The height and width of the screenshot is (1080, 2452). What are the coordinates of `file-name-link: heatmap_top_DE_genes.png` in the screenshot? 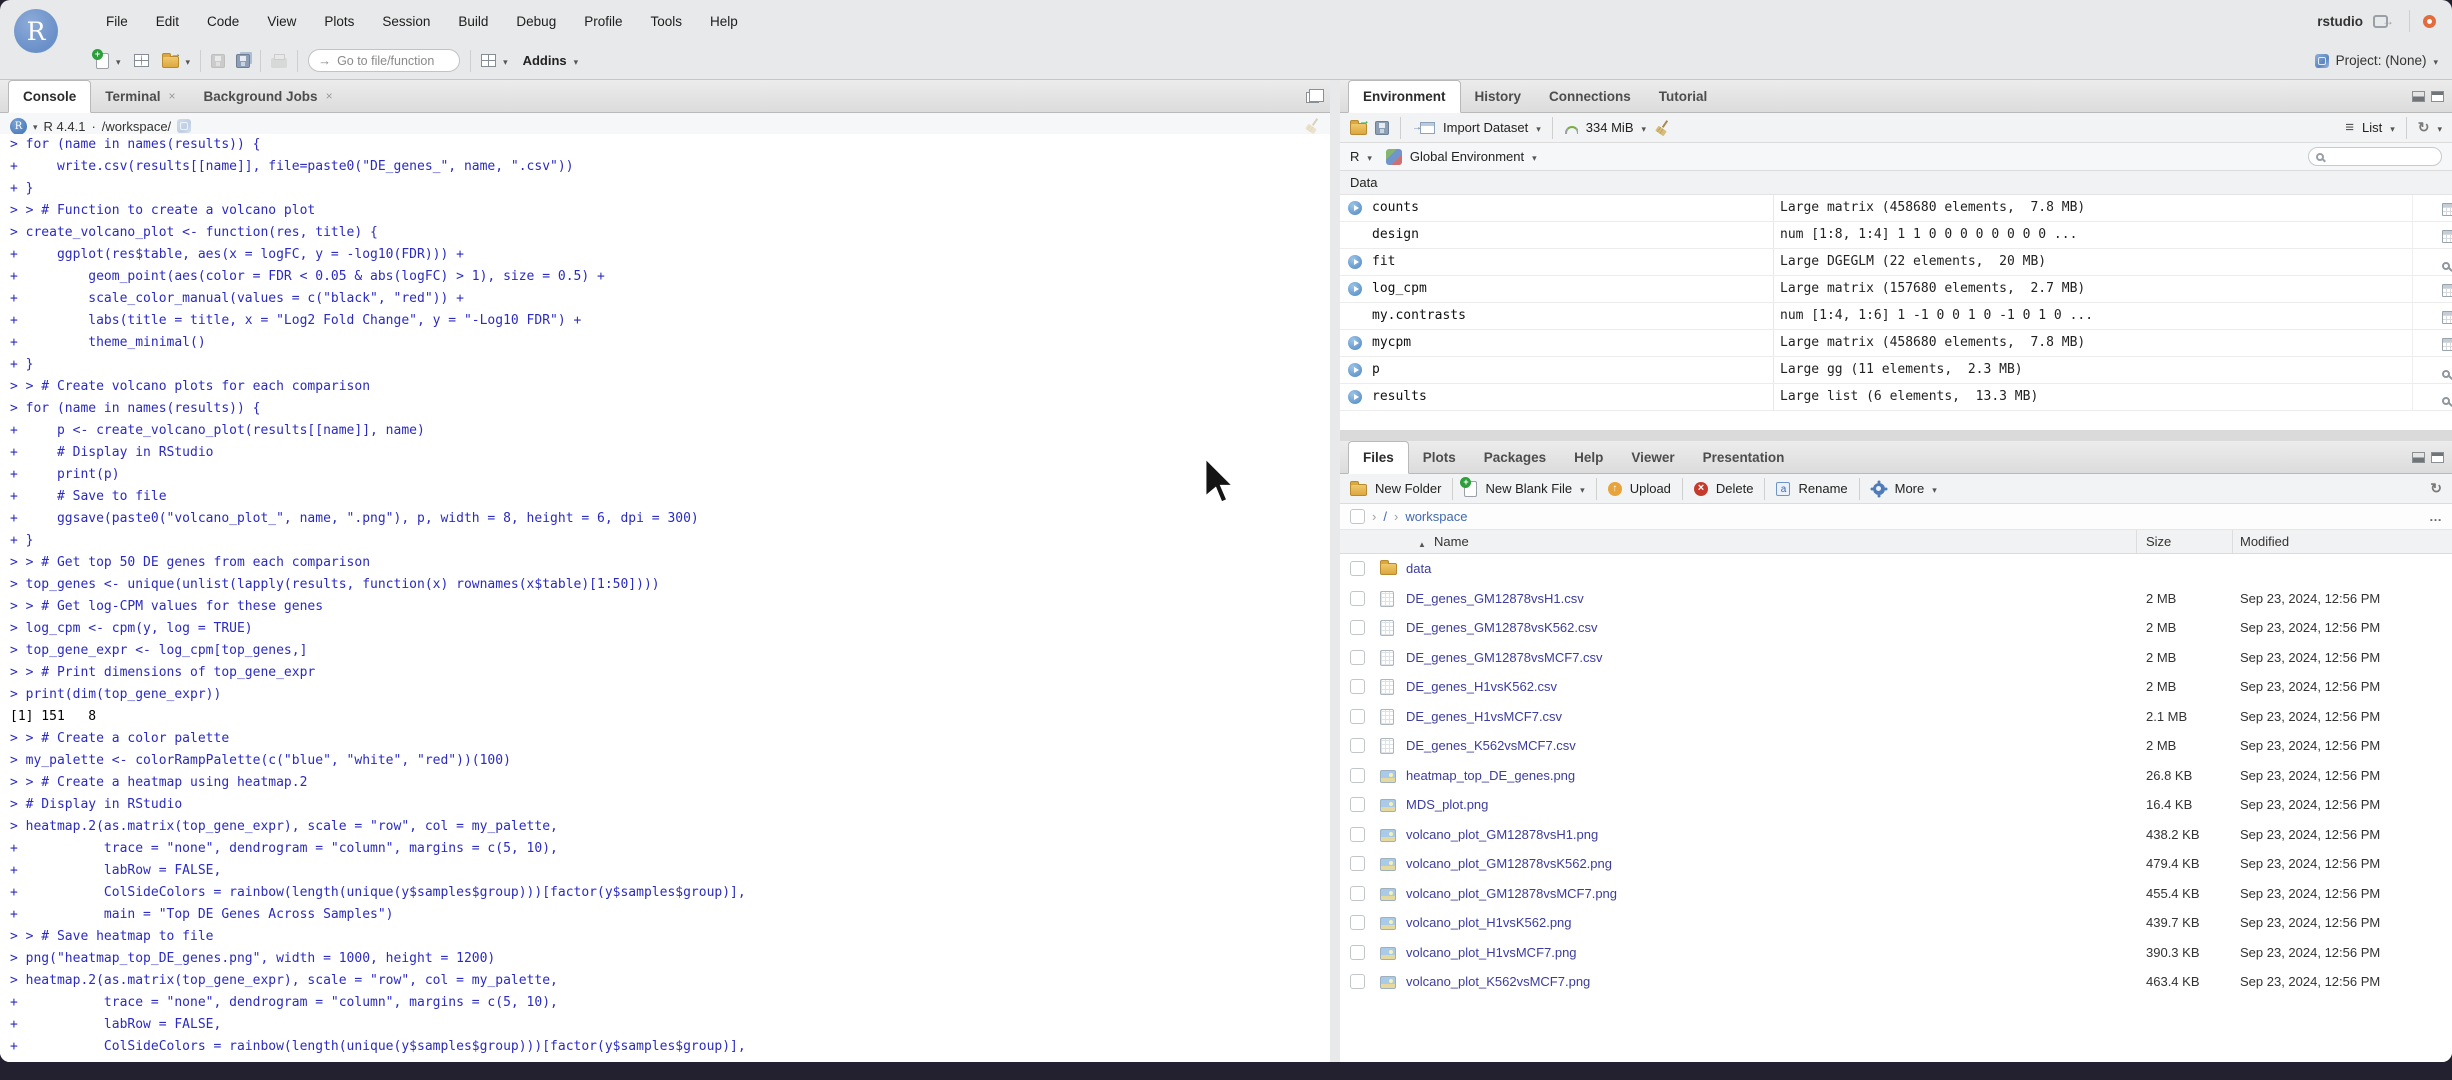 It's located at (1490, 775).